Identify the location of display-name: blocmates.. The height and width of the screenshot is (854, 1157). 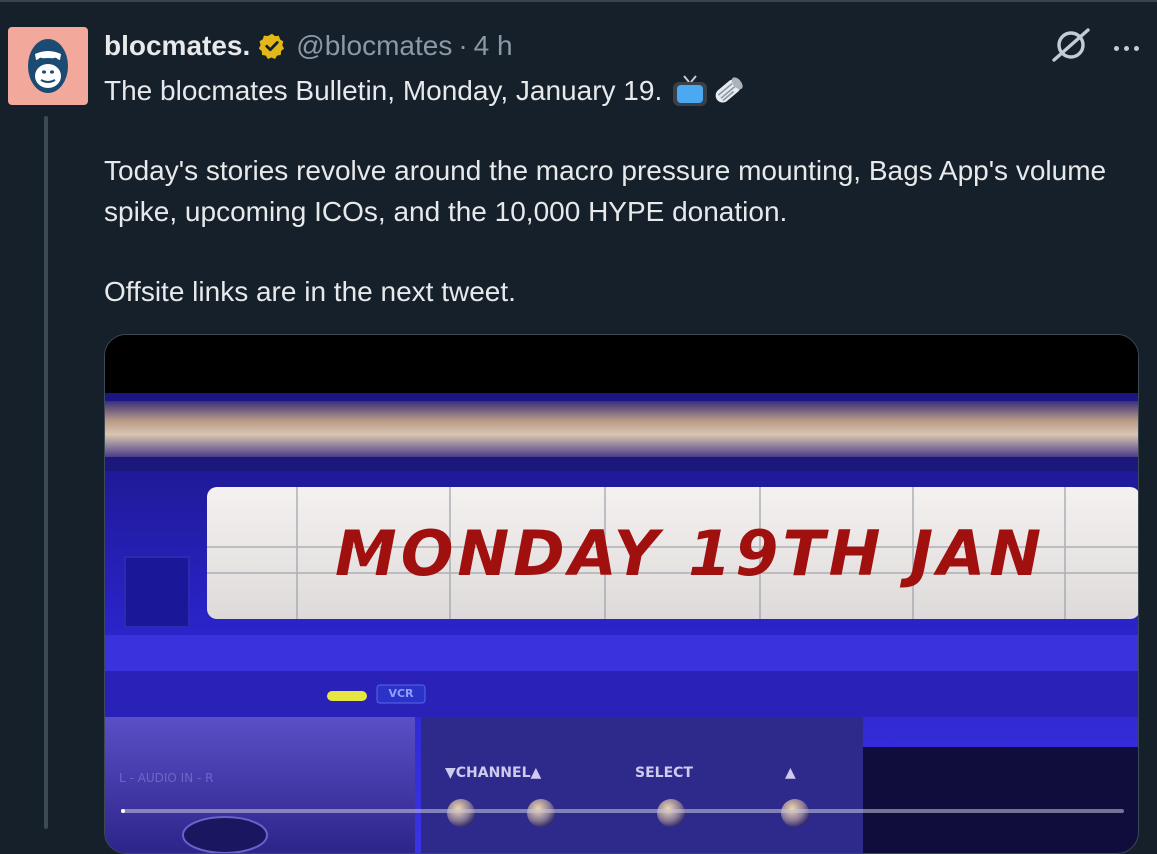
(177, 46).